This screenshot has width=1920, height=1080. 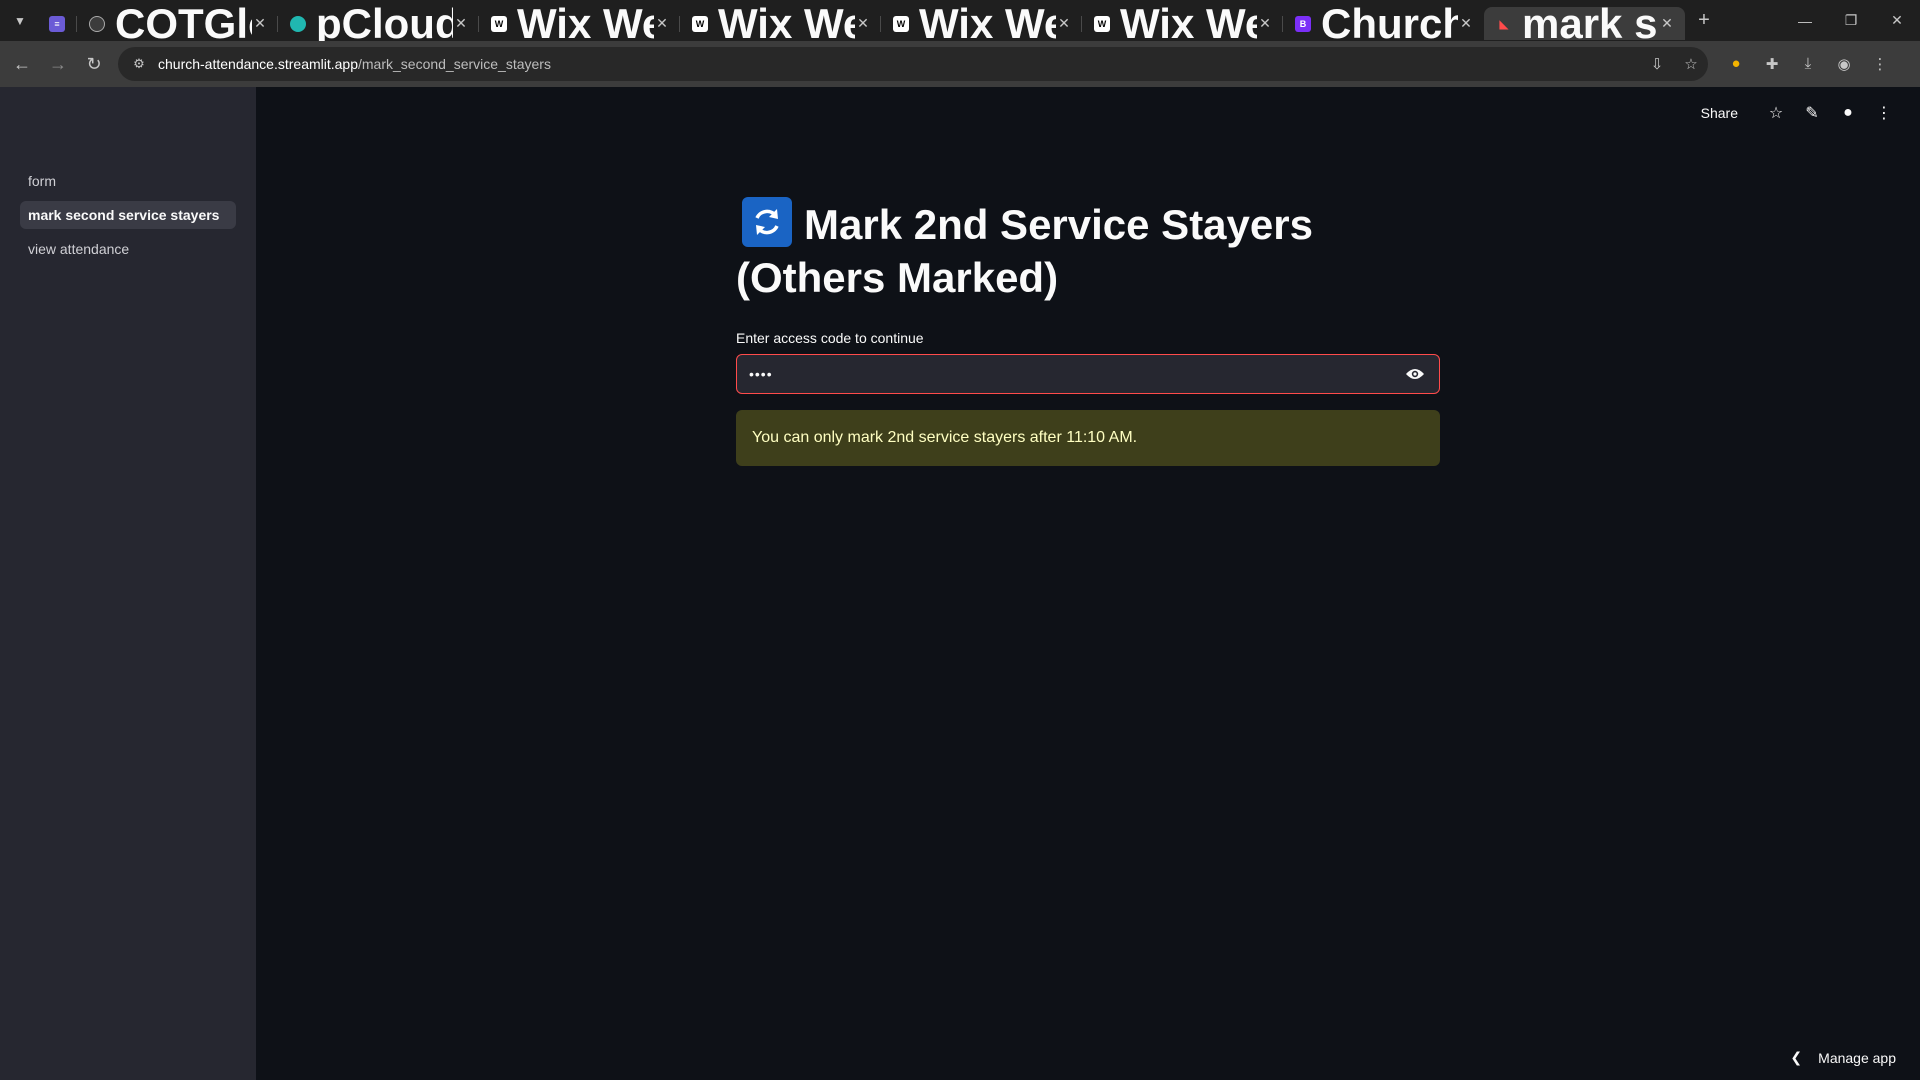 I want to click on window-close-icon: ✕, so click(x=1897, y=20).